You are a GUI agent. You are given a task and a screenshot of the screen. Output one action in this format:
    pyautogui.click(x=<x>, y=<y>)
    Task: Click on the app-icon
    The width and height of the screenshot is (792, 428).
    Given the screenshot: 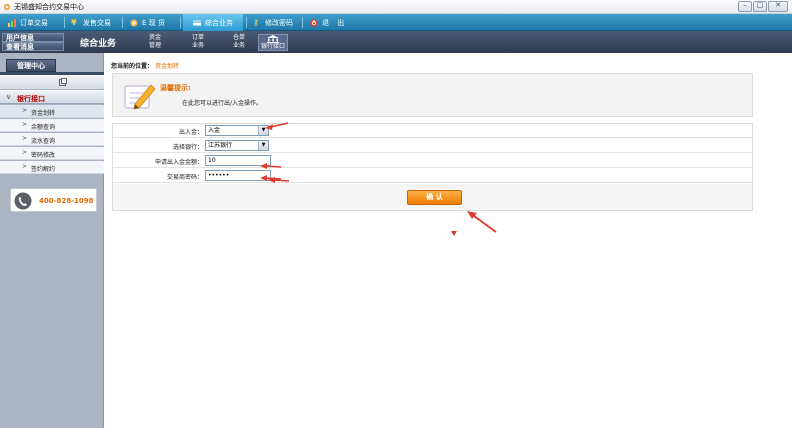 What is the action you would take?
    pyautogui.click(x=7, y=7)
    